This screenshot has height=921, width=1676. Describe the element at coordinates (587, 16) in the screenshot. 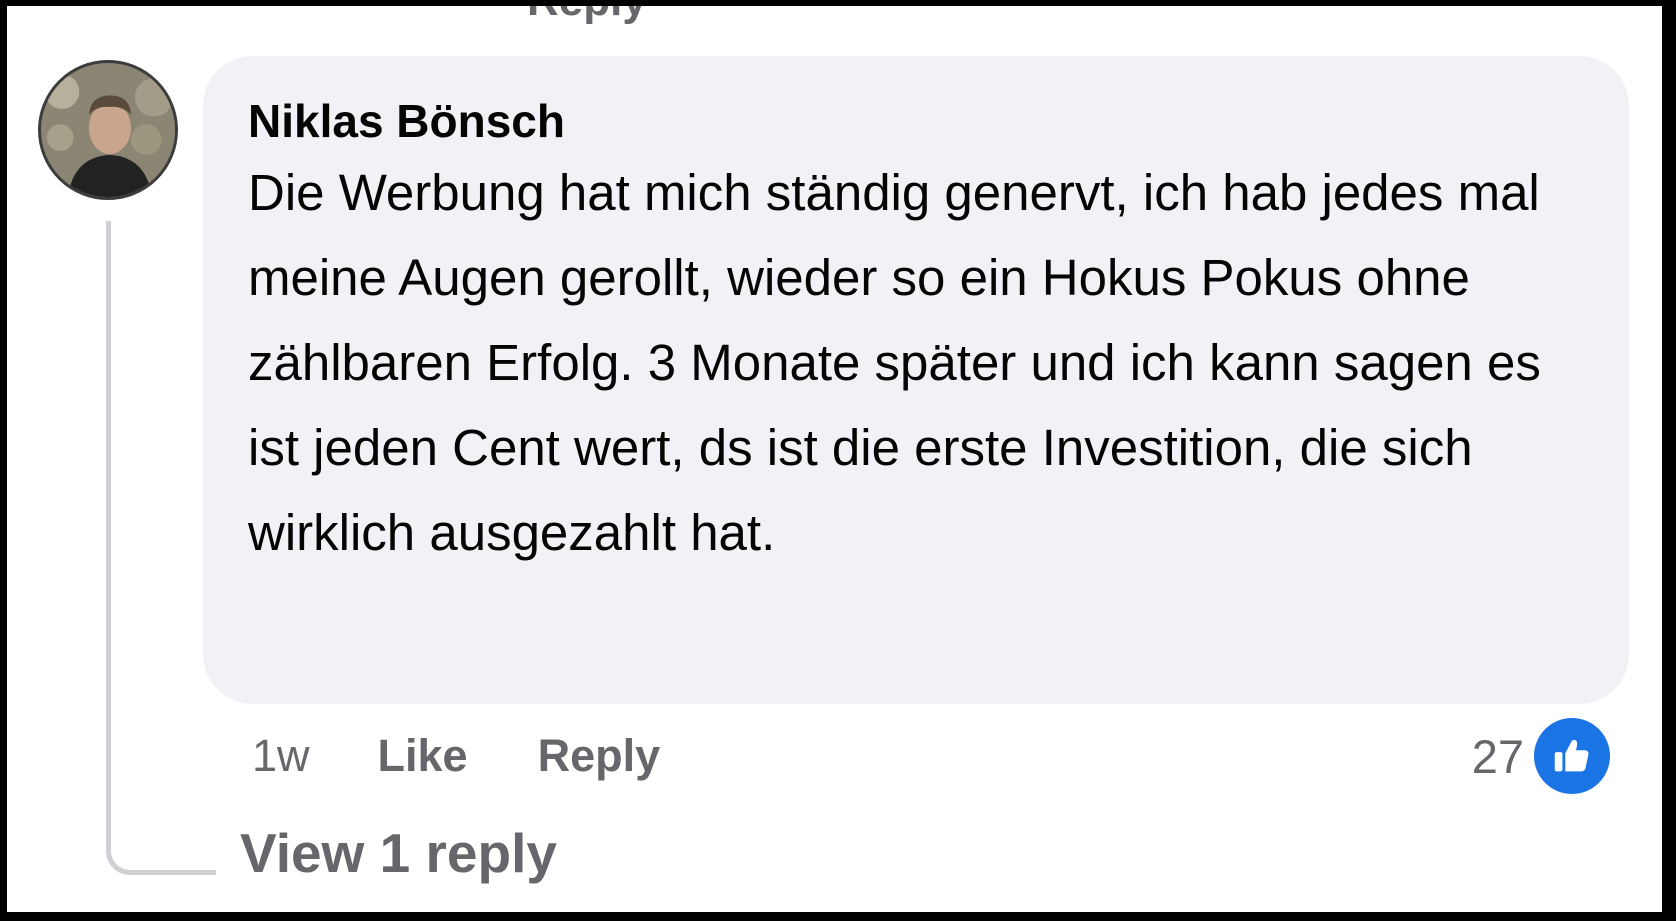

I see `cutoff-reply-link: Reply` at that location.